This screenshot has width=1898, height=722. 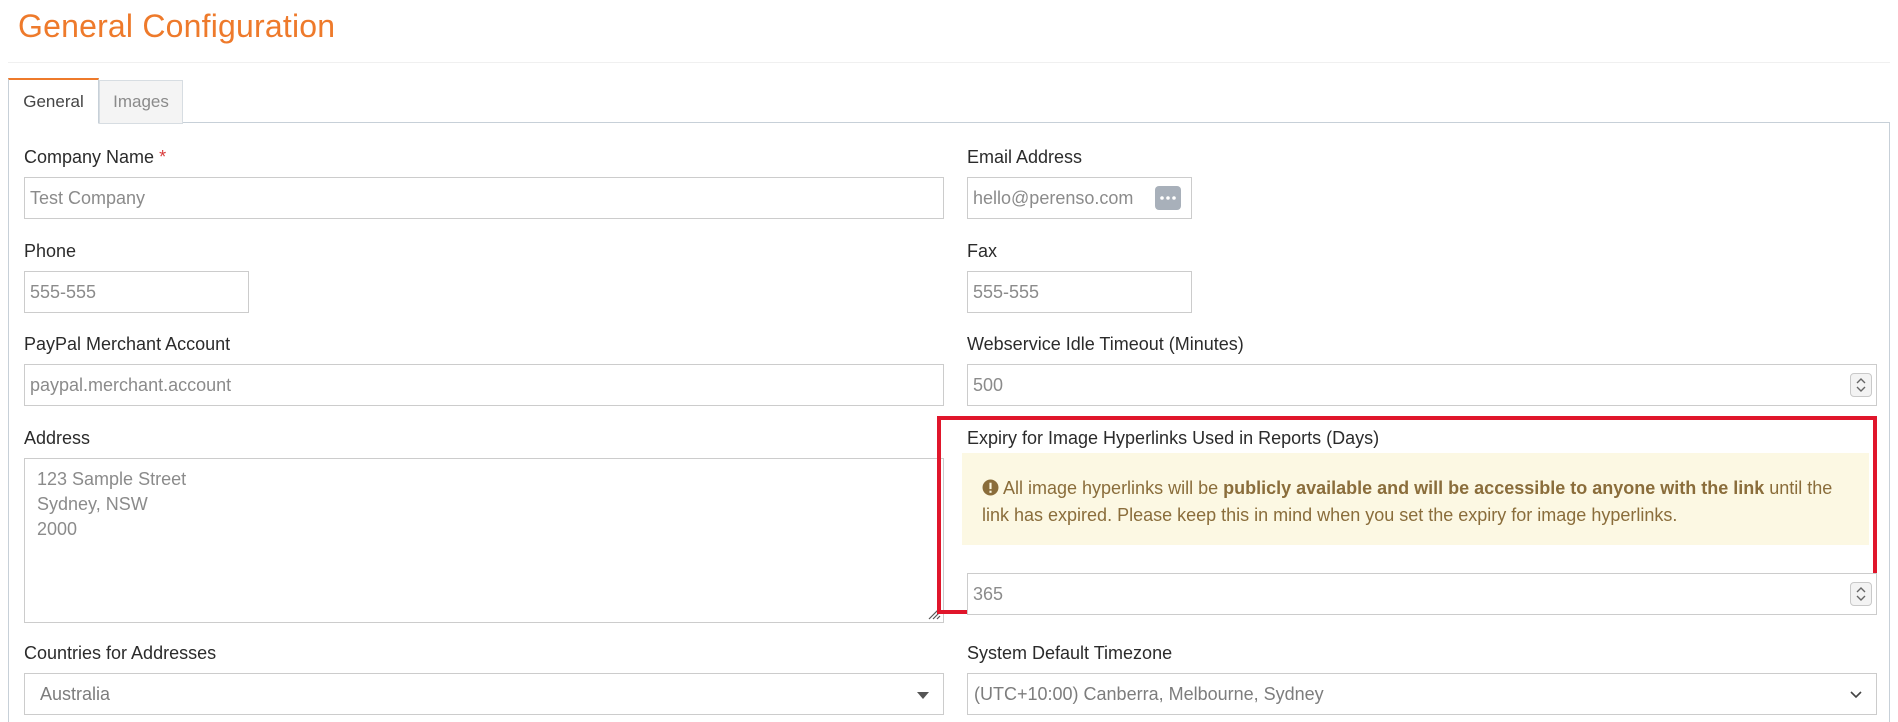 What do you see at coordinates (131, 384) in the screenshot?
I see `paypal-value: paypal.merchant.account` at bounding box center [131, 384].